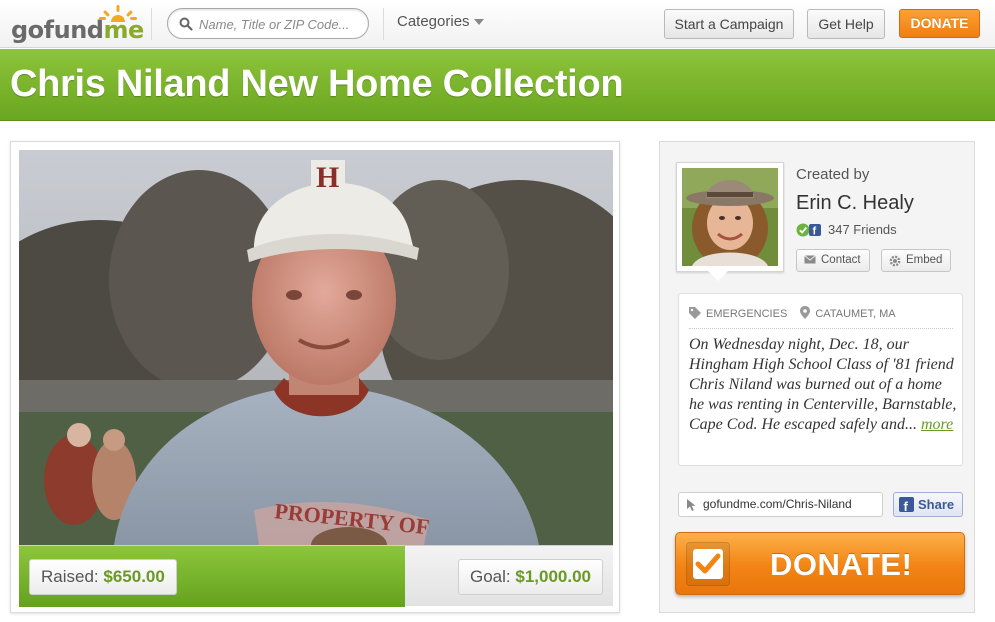  Describe the element at coordinates (433, 21) in the screenshot. I see `categories-label: Categories` at that location.